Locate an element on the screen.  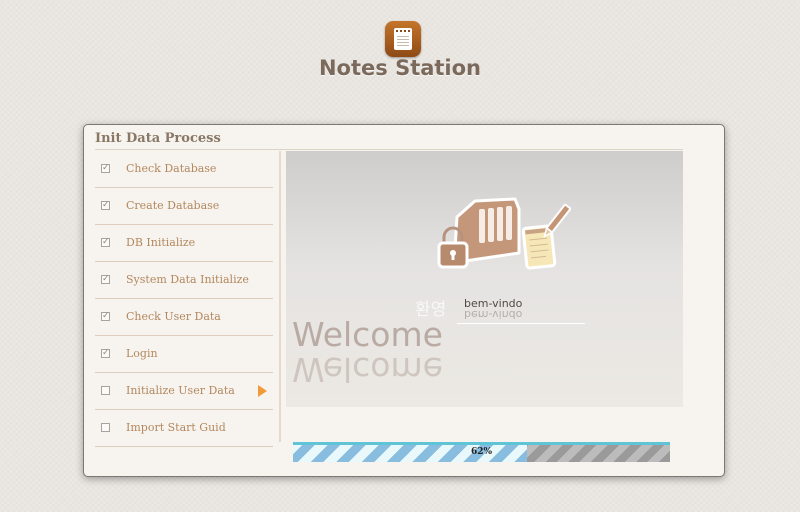
step-check-database: ✓ Check Database is located at coordinates (184, 169).